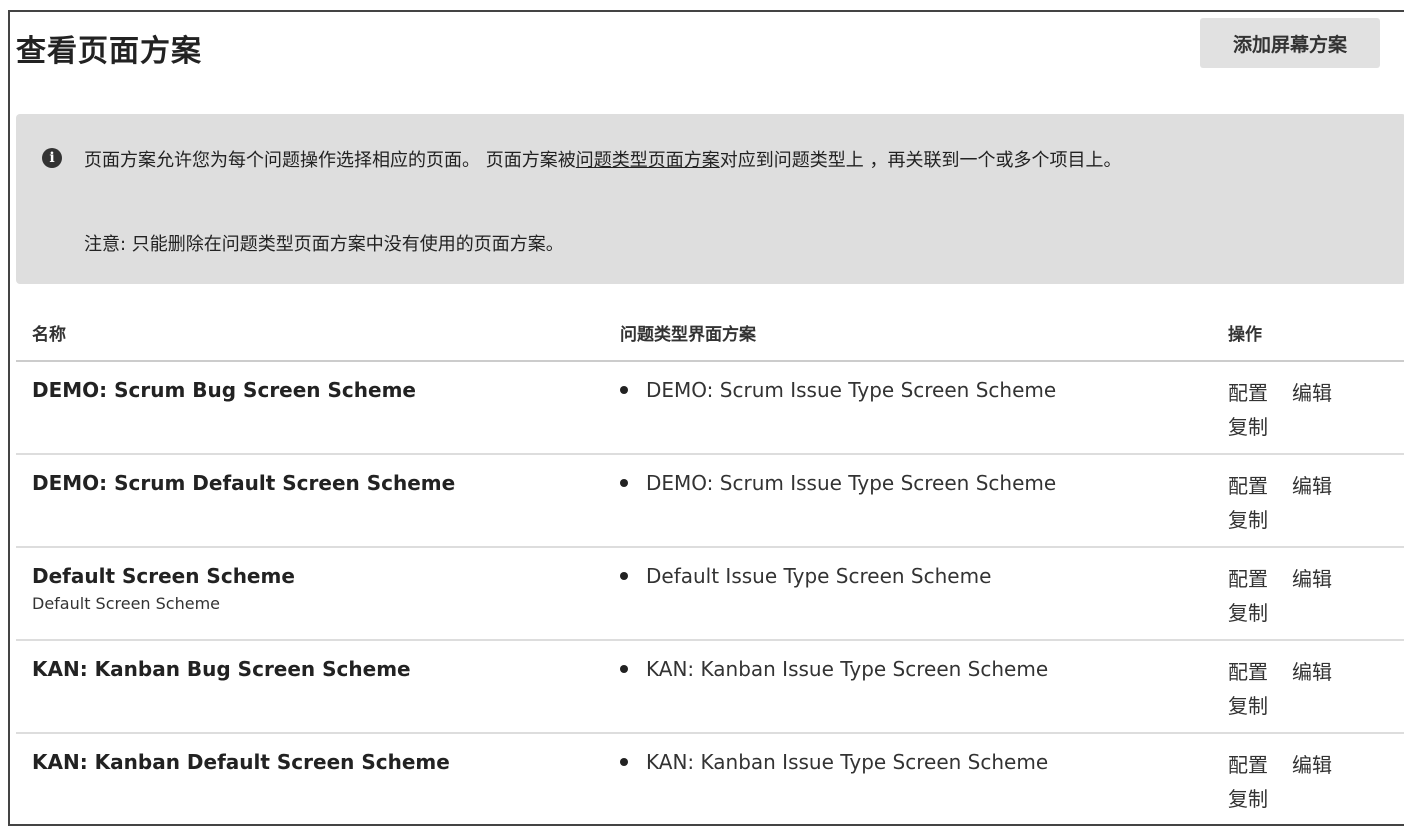 The image size is (1413, 831). Describe the element at coordinates (126, 603) in the screenshot. I see `scheme-description: Default Screen Scheme` at that location.